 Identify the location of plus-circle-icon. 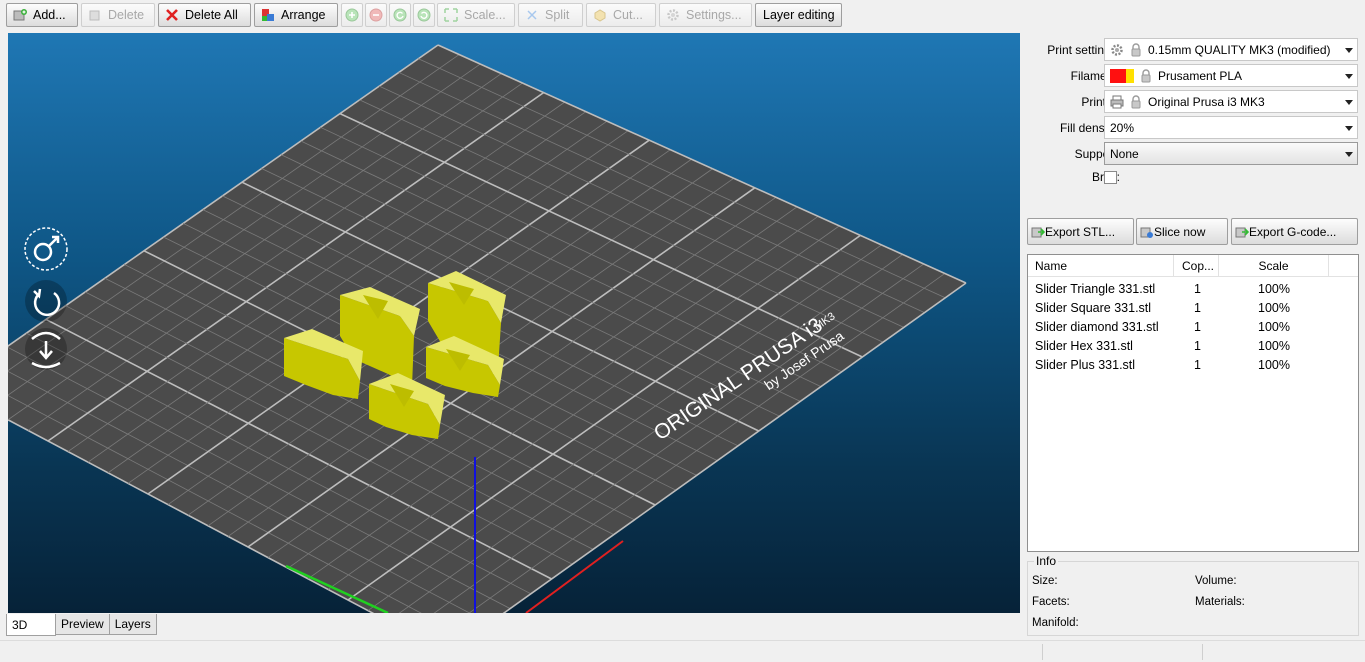
(352, 15).